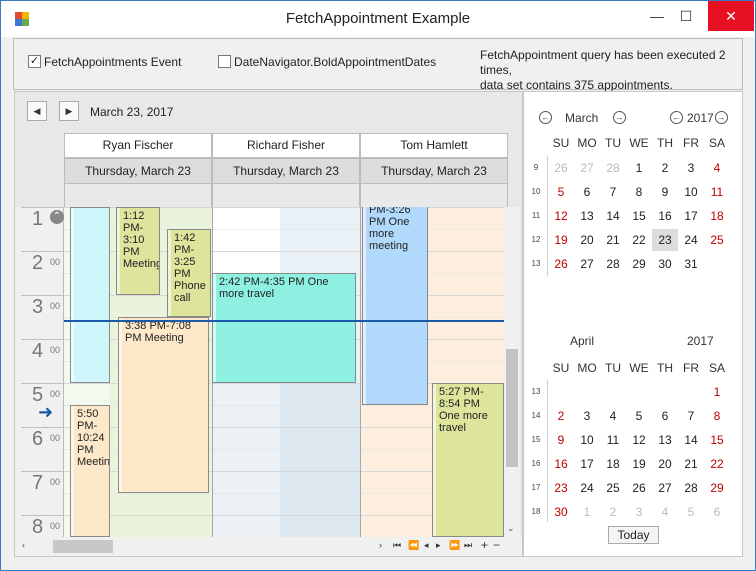 This screenshot has width=756, height=571. I want to click on scroll-down-icon: ⌄, so click(511, 528).